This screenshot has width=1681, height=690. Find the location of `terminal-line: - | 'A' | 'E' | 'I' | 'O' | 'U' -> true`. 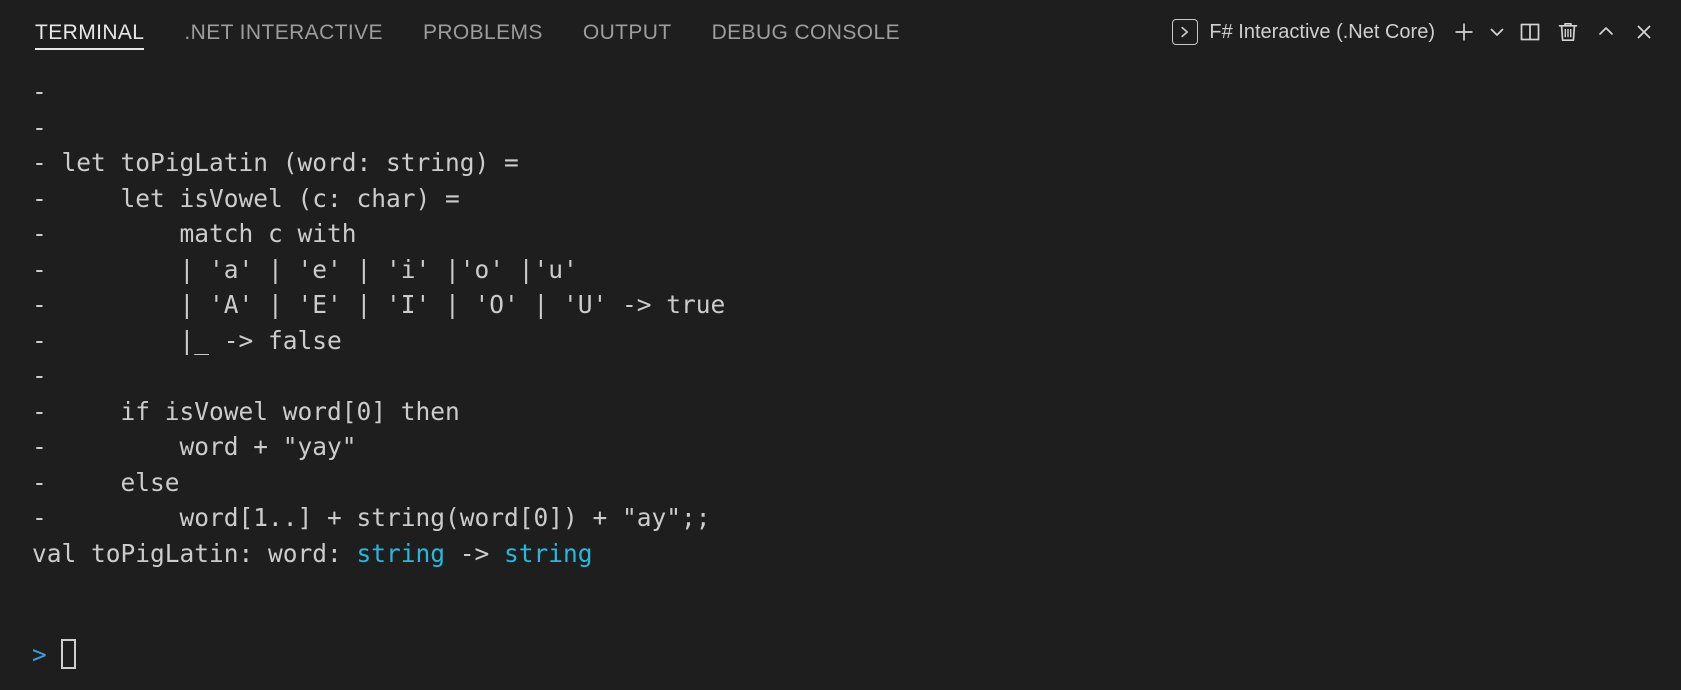

terminal-line: - | 'A' | 'E' | 'I' | 'O' | 'U' -> true is located at coordinates (856, 305).